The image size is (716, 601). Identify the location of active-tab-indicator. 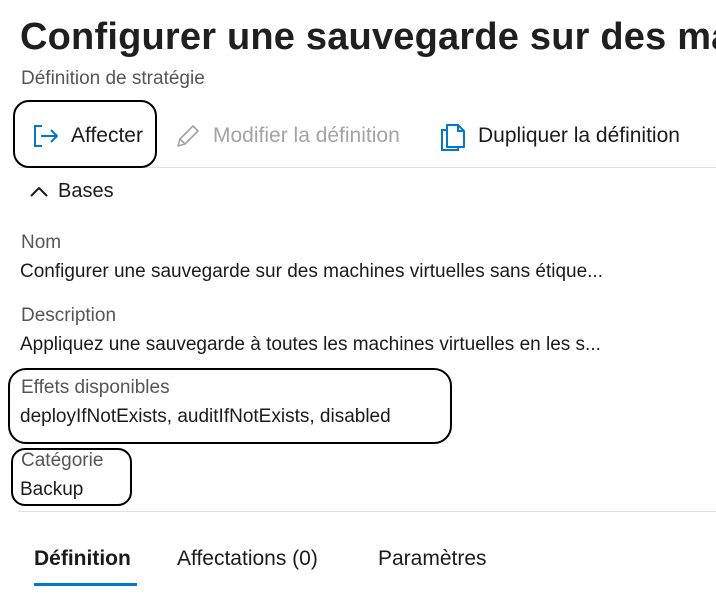
(85, 584).